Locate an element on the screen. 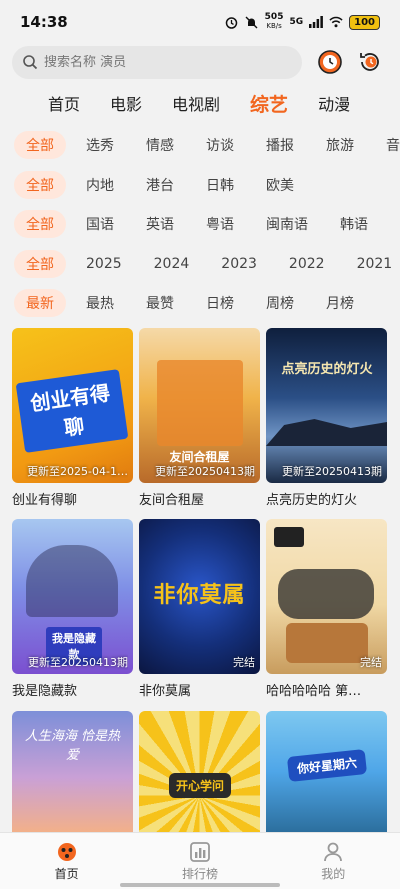  battery-indicator: 100 is located at coordinates (364, 22).